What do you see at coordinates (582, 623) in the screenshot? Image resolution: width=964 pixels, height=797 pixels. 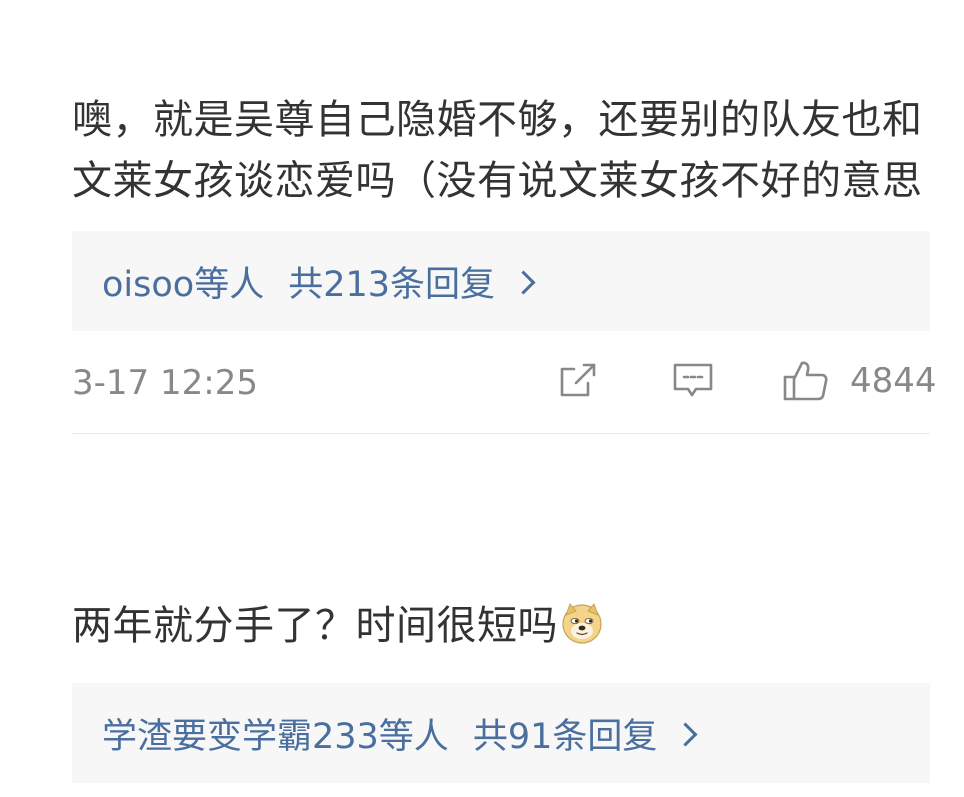 I see `doge-emoji-icon` at bounding box center [582, 623].